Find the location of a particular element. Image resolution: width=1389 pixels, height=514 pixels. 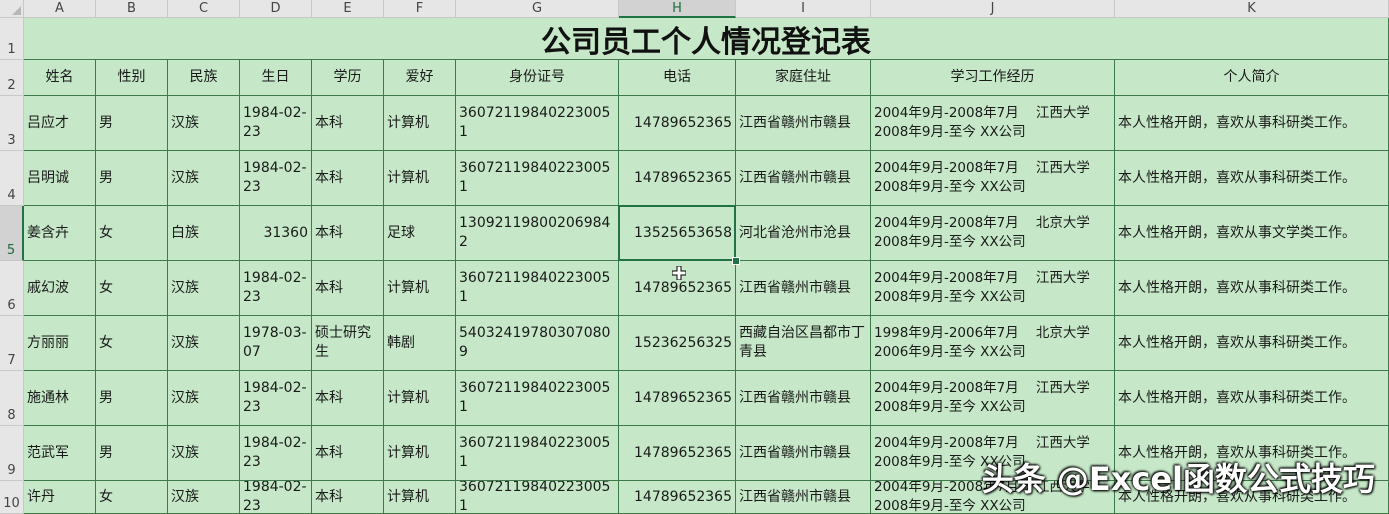

row-header-10: 10 is located at coordinates (12, 497).